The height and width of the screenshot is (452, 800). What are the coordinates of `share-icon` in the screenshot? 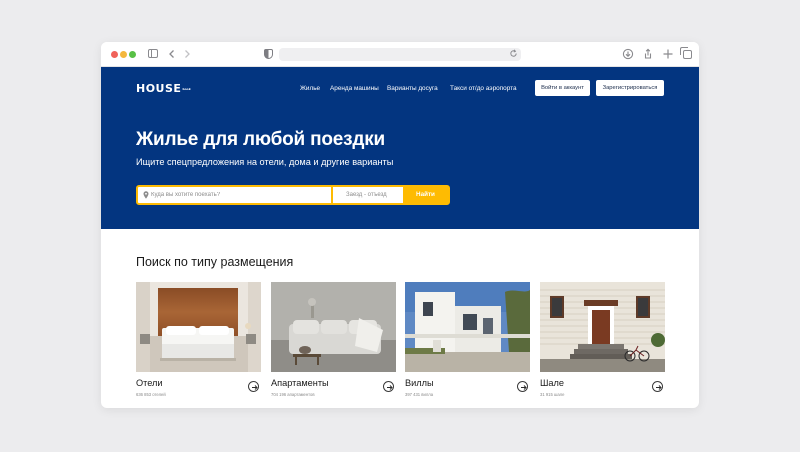 It's located at (648, 54).